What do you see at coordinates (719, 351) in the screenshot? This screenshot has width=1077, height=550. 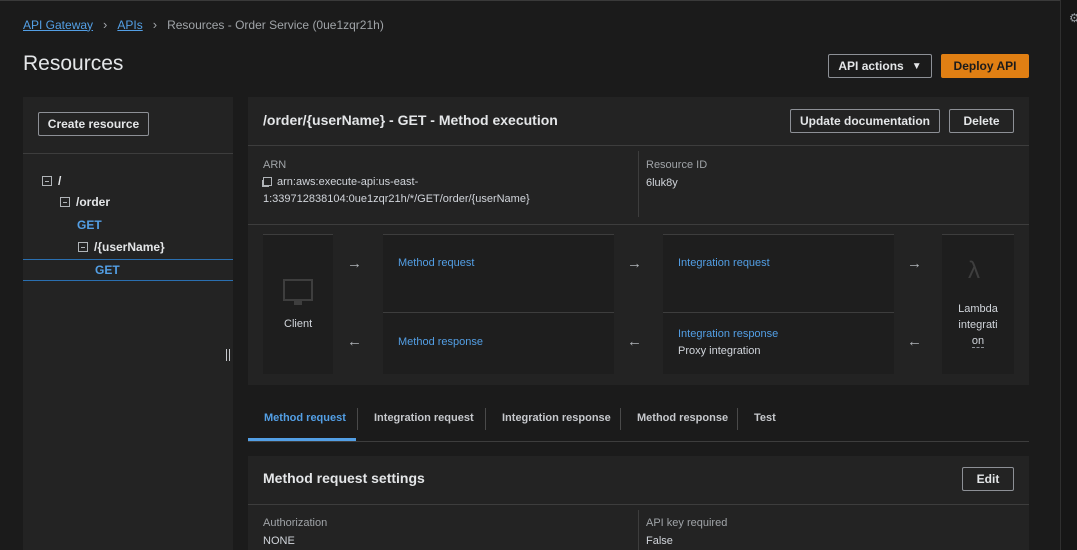 I see `proxy-integration-label: Proxy integration` at bounding box center [719, 351].